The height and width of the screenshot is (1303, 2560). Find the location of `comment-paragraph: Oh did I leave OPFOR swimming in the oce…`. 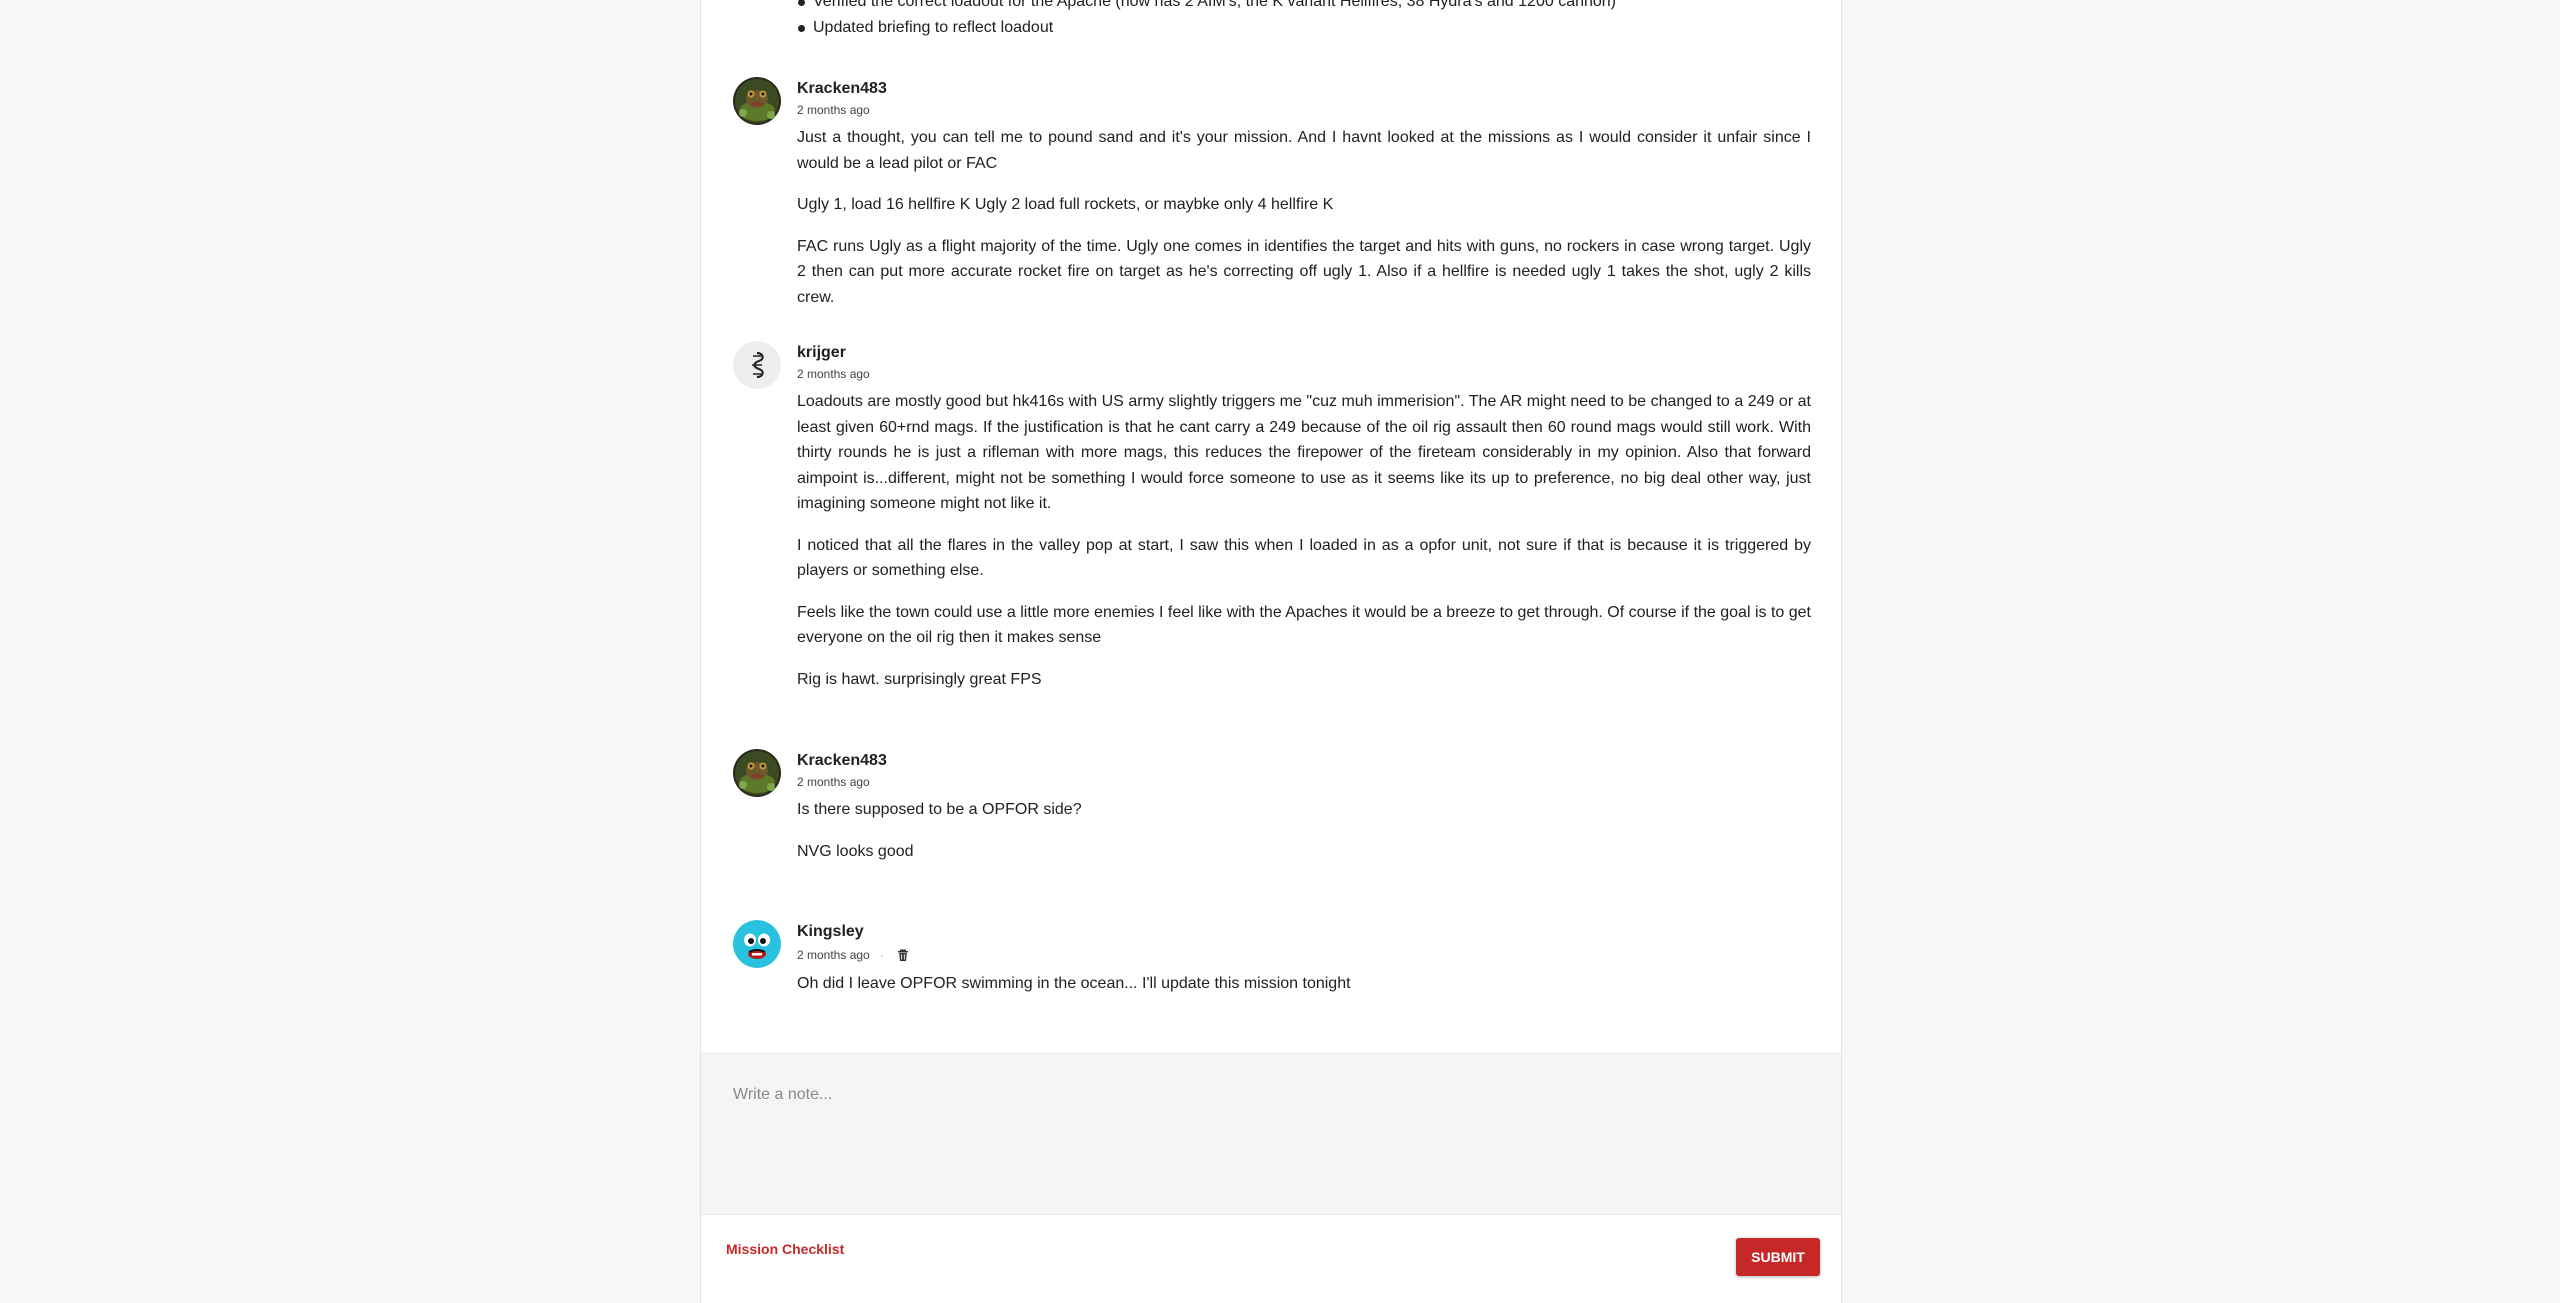

comment-paragraph: Oh did I leave OPFOR swimming in the oce… is located at coordinates (1074, 983).